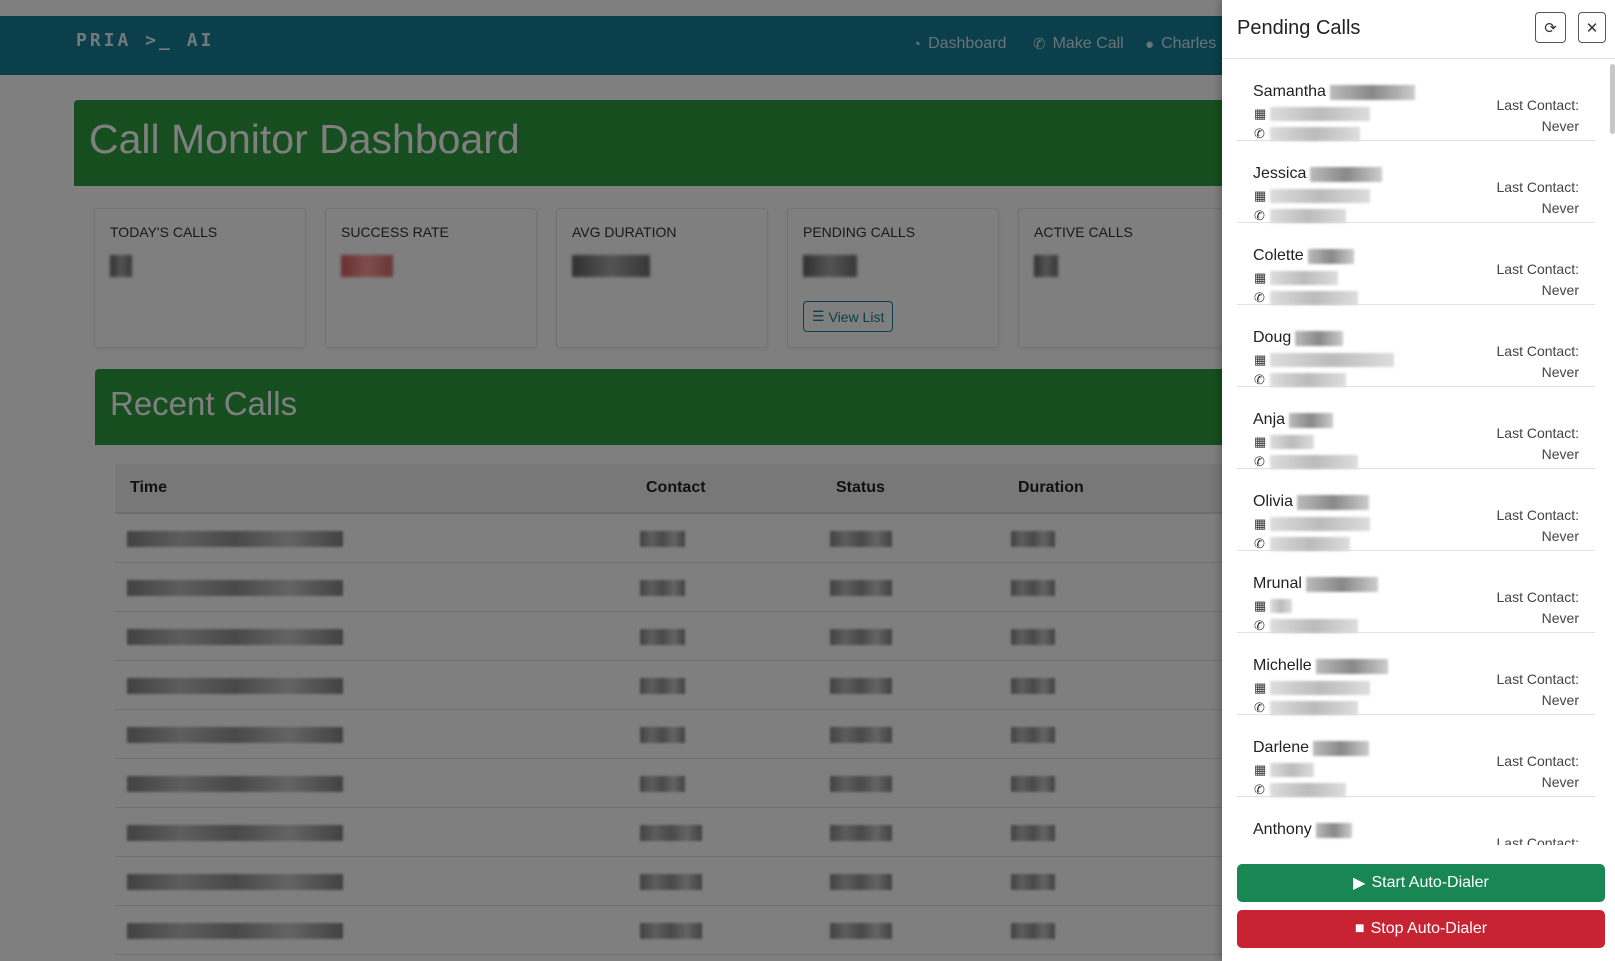 This screenshot has height=961, width=1615. What do you see at coordinates (1289, 91) in the screenshot?
I see `contact-name: Samantha` at bounding box center [1289, 91].